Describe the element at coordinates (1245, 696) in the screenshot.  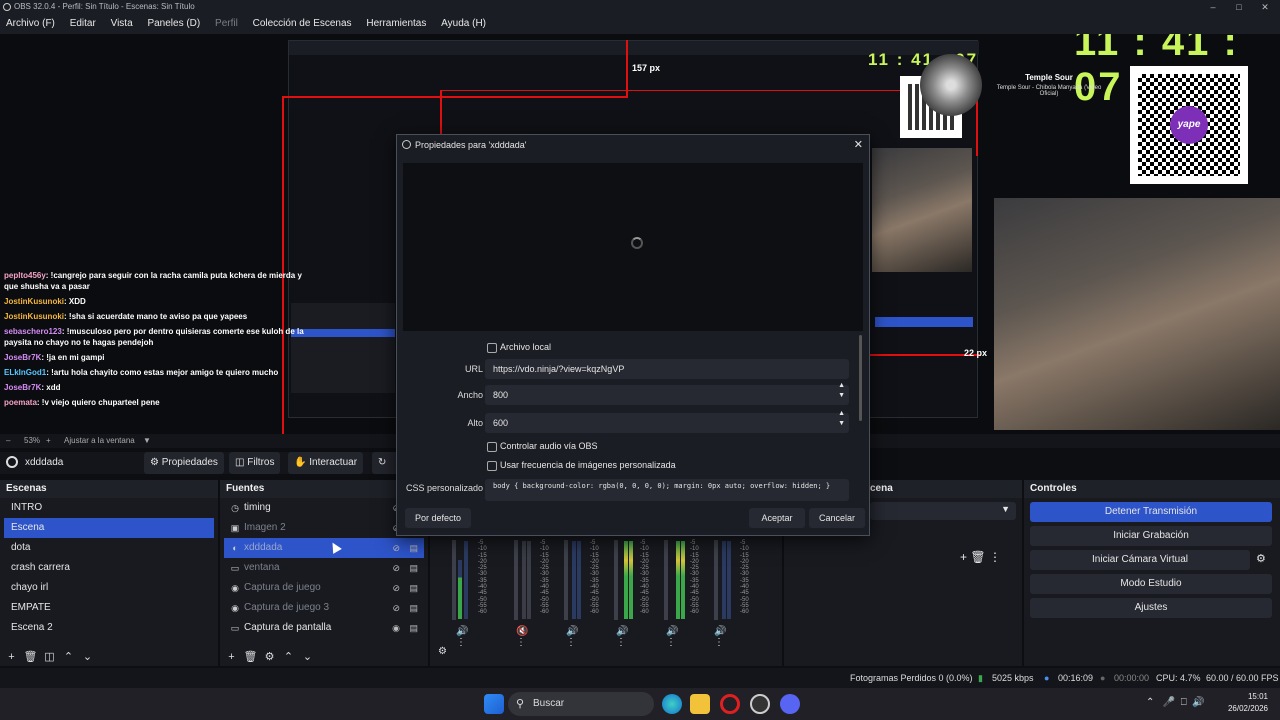
I see `clock-time: 15:01` at that location.